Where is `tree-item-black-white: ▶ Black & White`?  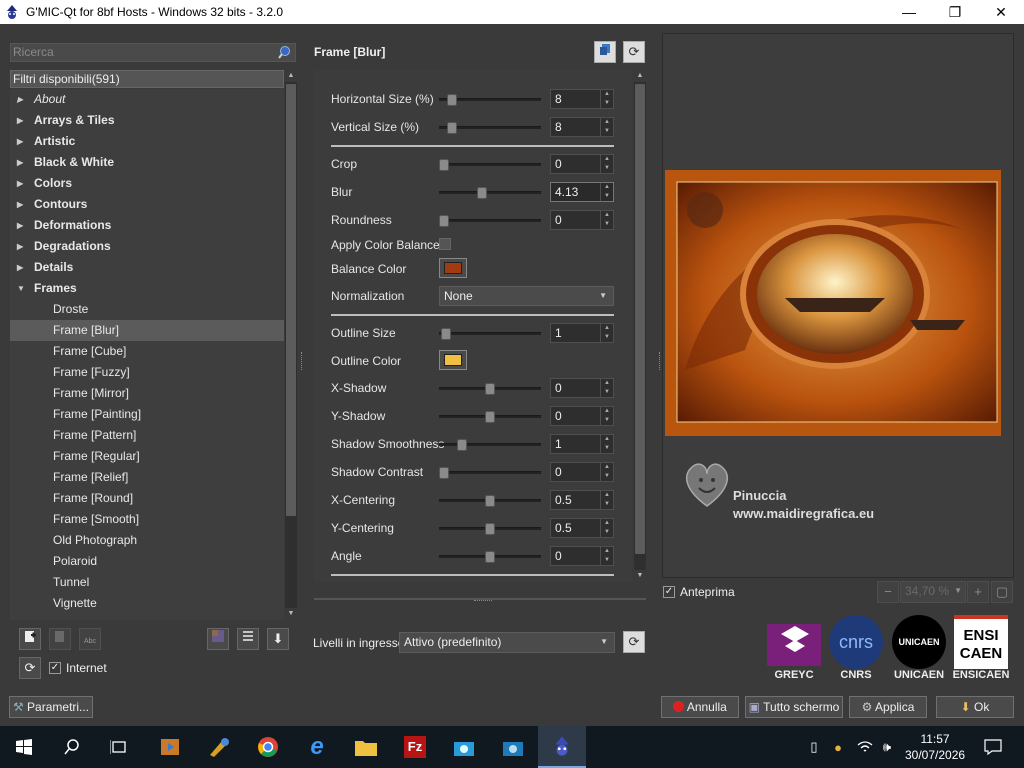 tree-item-black-white: ▶ Black & White is located at coordinates (147, 162).